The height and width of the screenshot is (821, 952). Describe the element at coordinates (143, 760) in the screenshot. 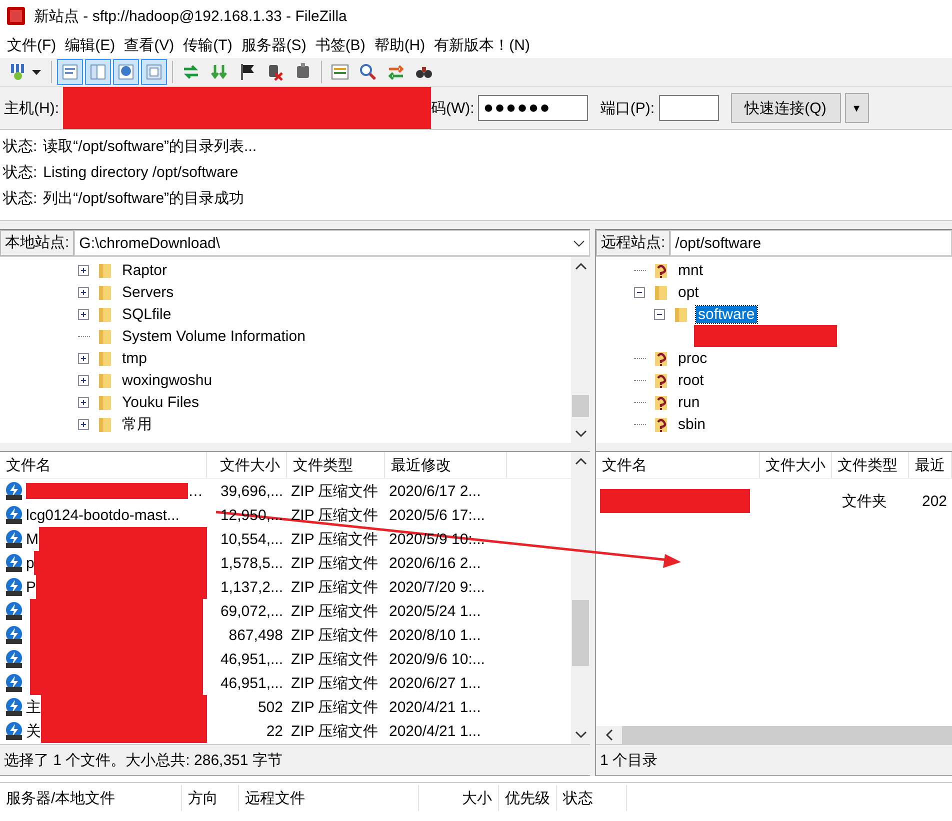

I see `status-text: 选择了 1 个文件。大小总共: 286,351 字节` at that location.